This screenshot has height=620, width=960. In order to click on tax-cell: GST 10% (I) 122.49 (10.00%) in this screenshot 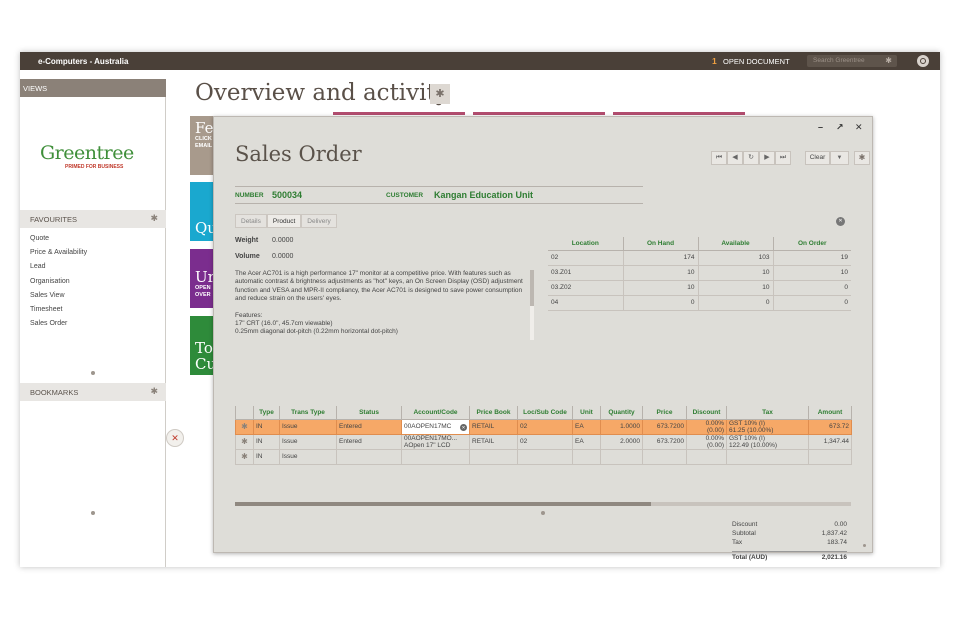, I will do `click(767, 441)`.